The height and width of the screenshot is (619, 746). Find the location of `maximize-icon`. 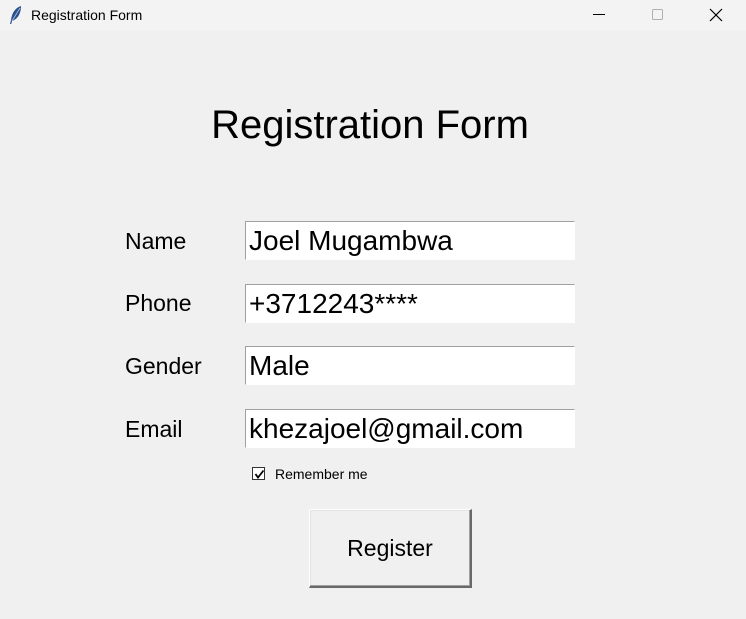

maximize-icon is located at coordinates (657, 14).